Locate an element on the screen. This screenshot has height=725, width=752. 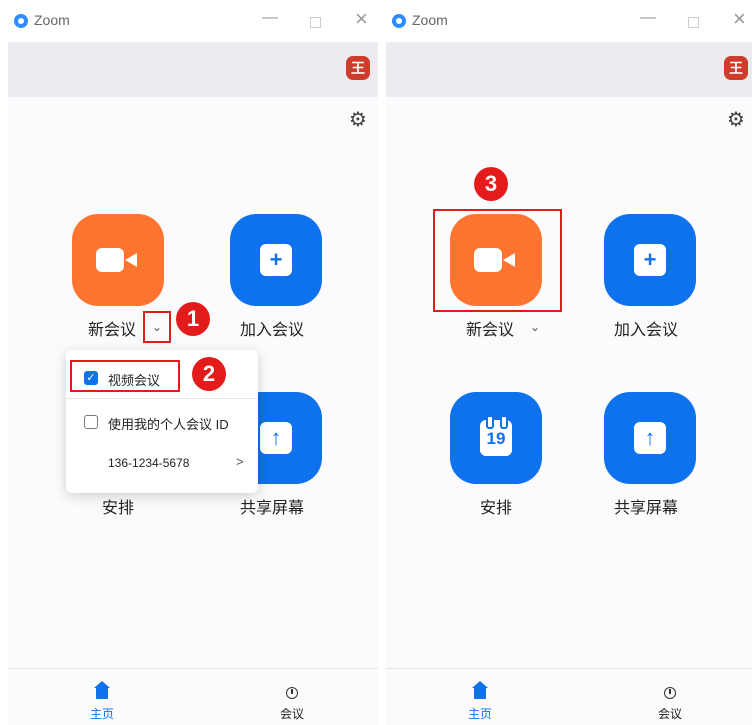
step-badge-2: 2 is located at coordinates (209, 374).